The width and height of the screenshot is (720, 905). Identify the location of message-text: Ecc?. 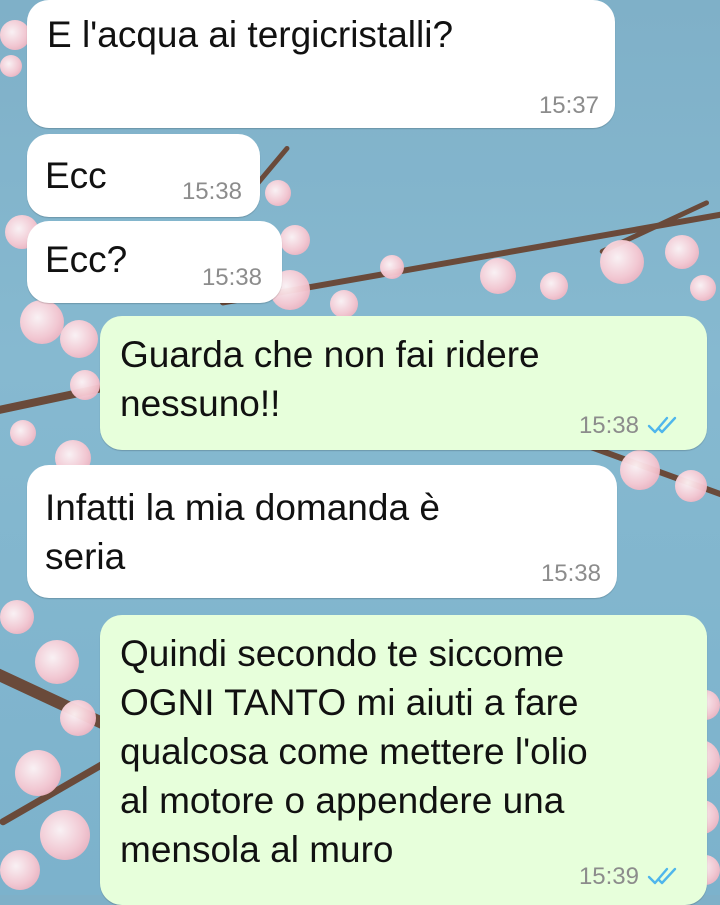
(86, 259).